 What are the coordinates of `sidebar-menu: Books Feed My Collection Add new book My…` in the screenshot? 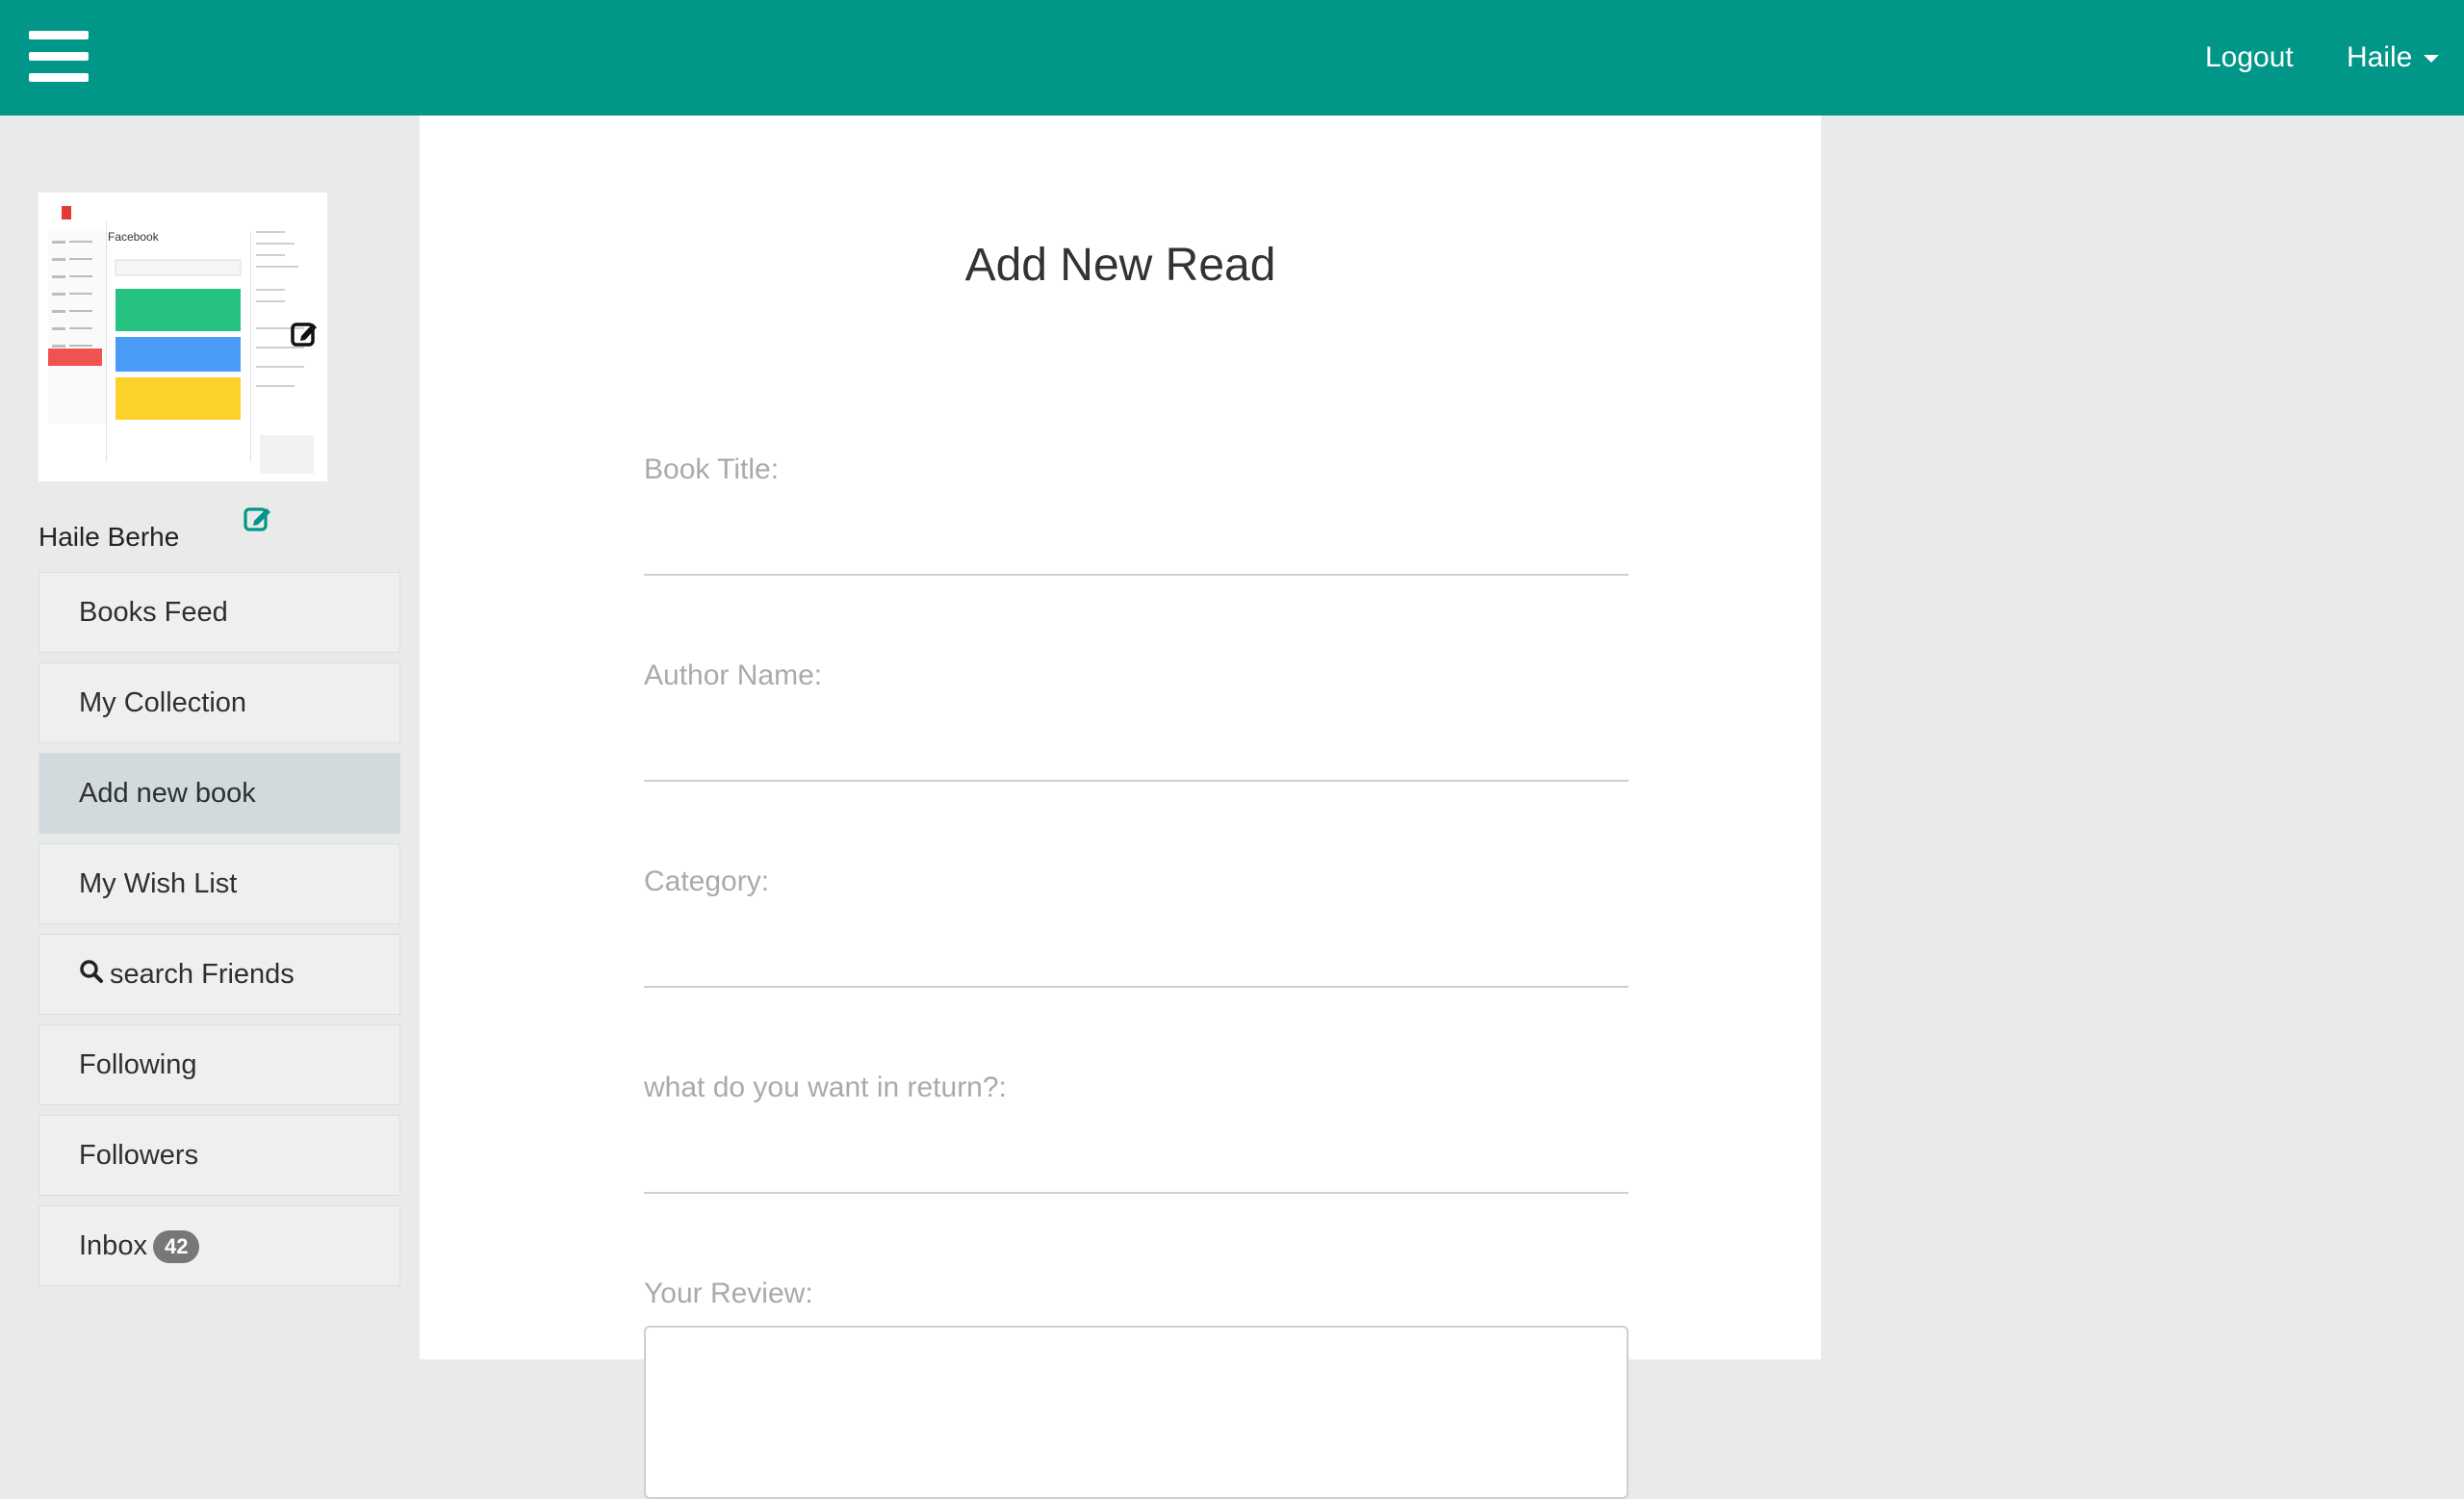 It's located at (219, 934).